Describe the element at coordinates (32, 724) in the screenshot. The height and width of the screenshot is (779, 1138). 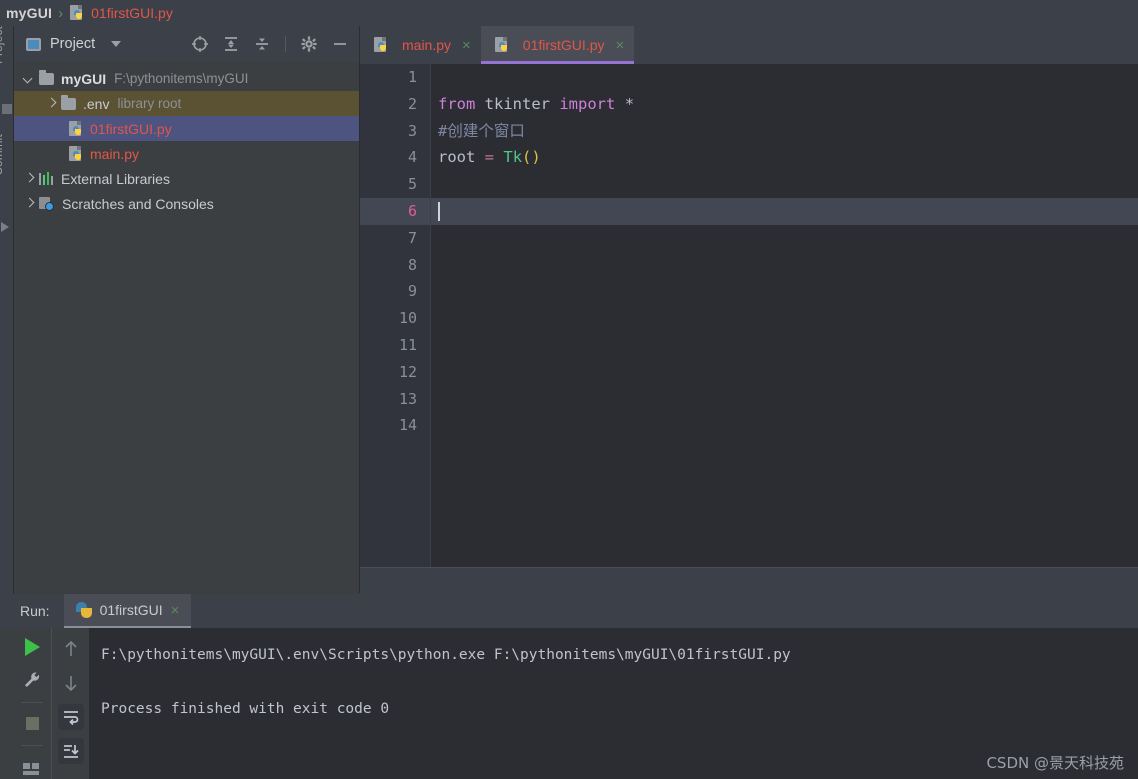
I see `stop-icon` at that location.